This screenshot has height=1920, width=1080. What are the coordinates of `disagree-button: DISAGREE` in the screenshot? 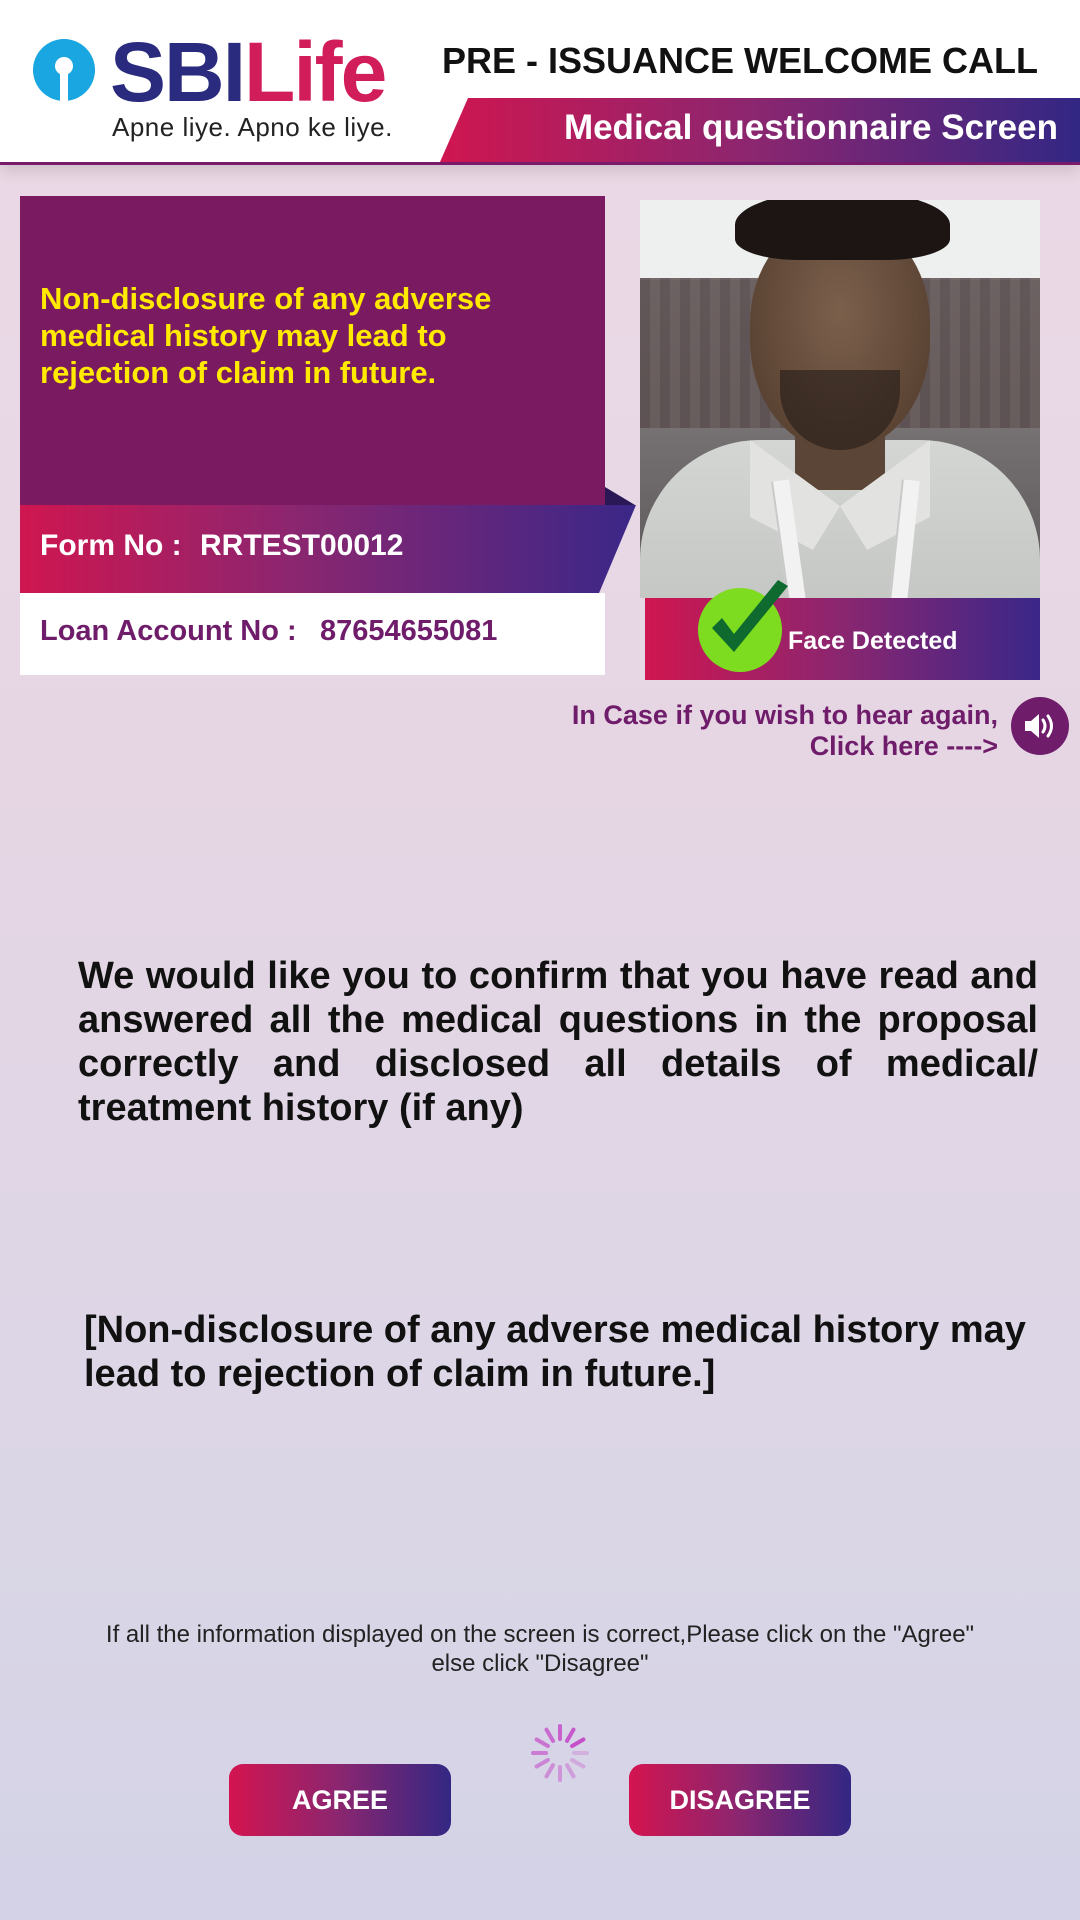 It's located at (740, 1800).